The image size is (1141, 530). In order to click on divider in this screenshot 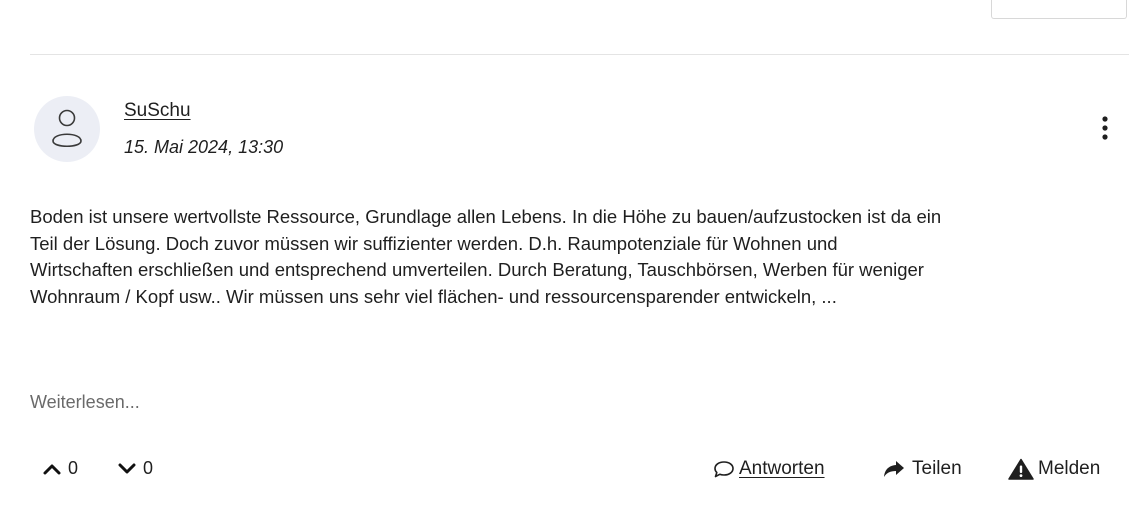, I will do `click(579, 54)`.